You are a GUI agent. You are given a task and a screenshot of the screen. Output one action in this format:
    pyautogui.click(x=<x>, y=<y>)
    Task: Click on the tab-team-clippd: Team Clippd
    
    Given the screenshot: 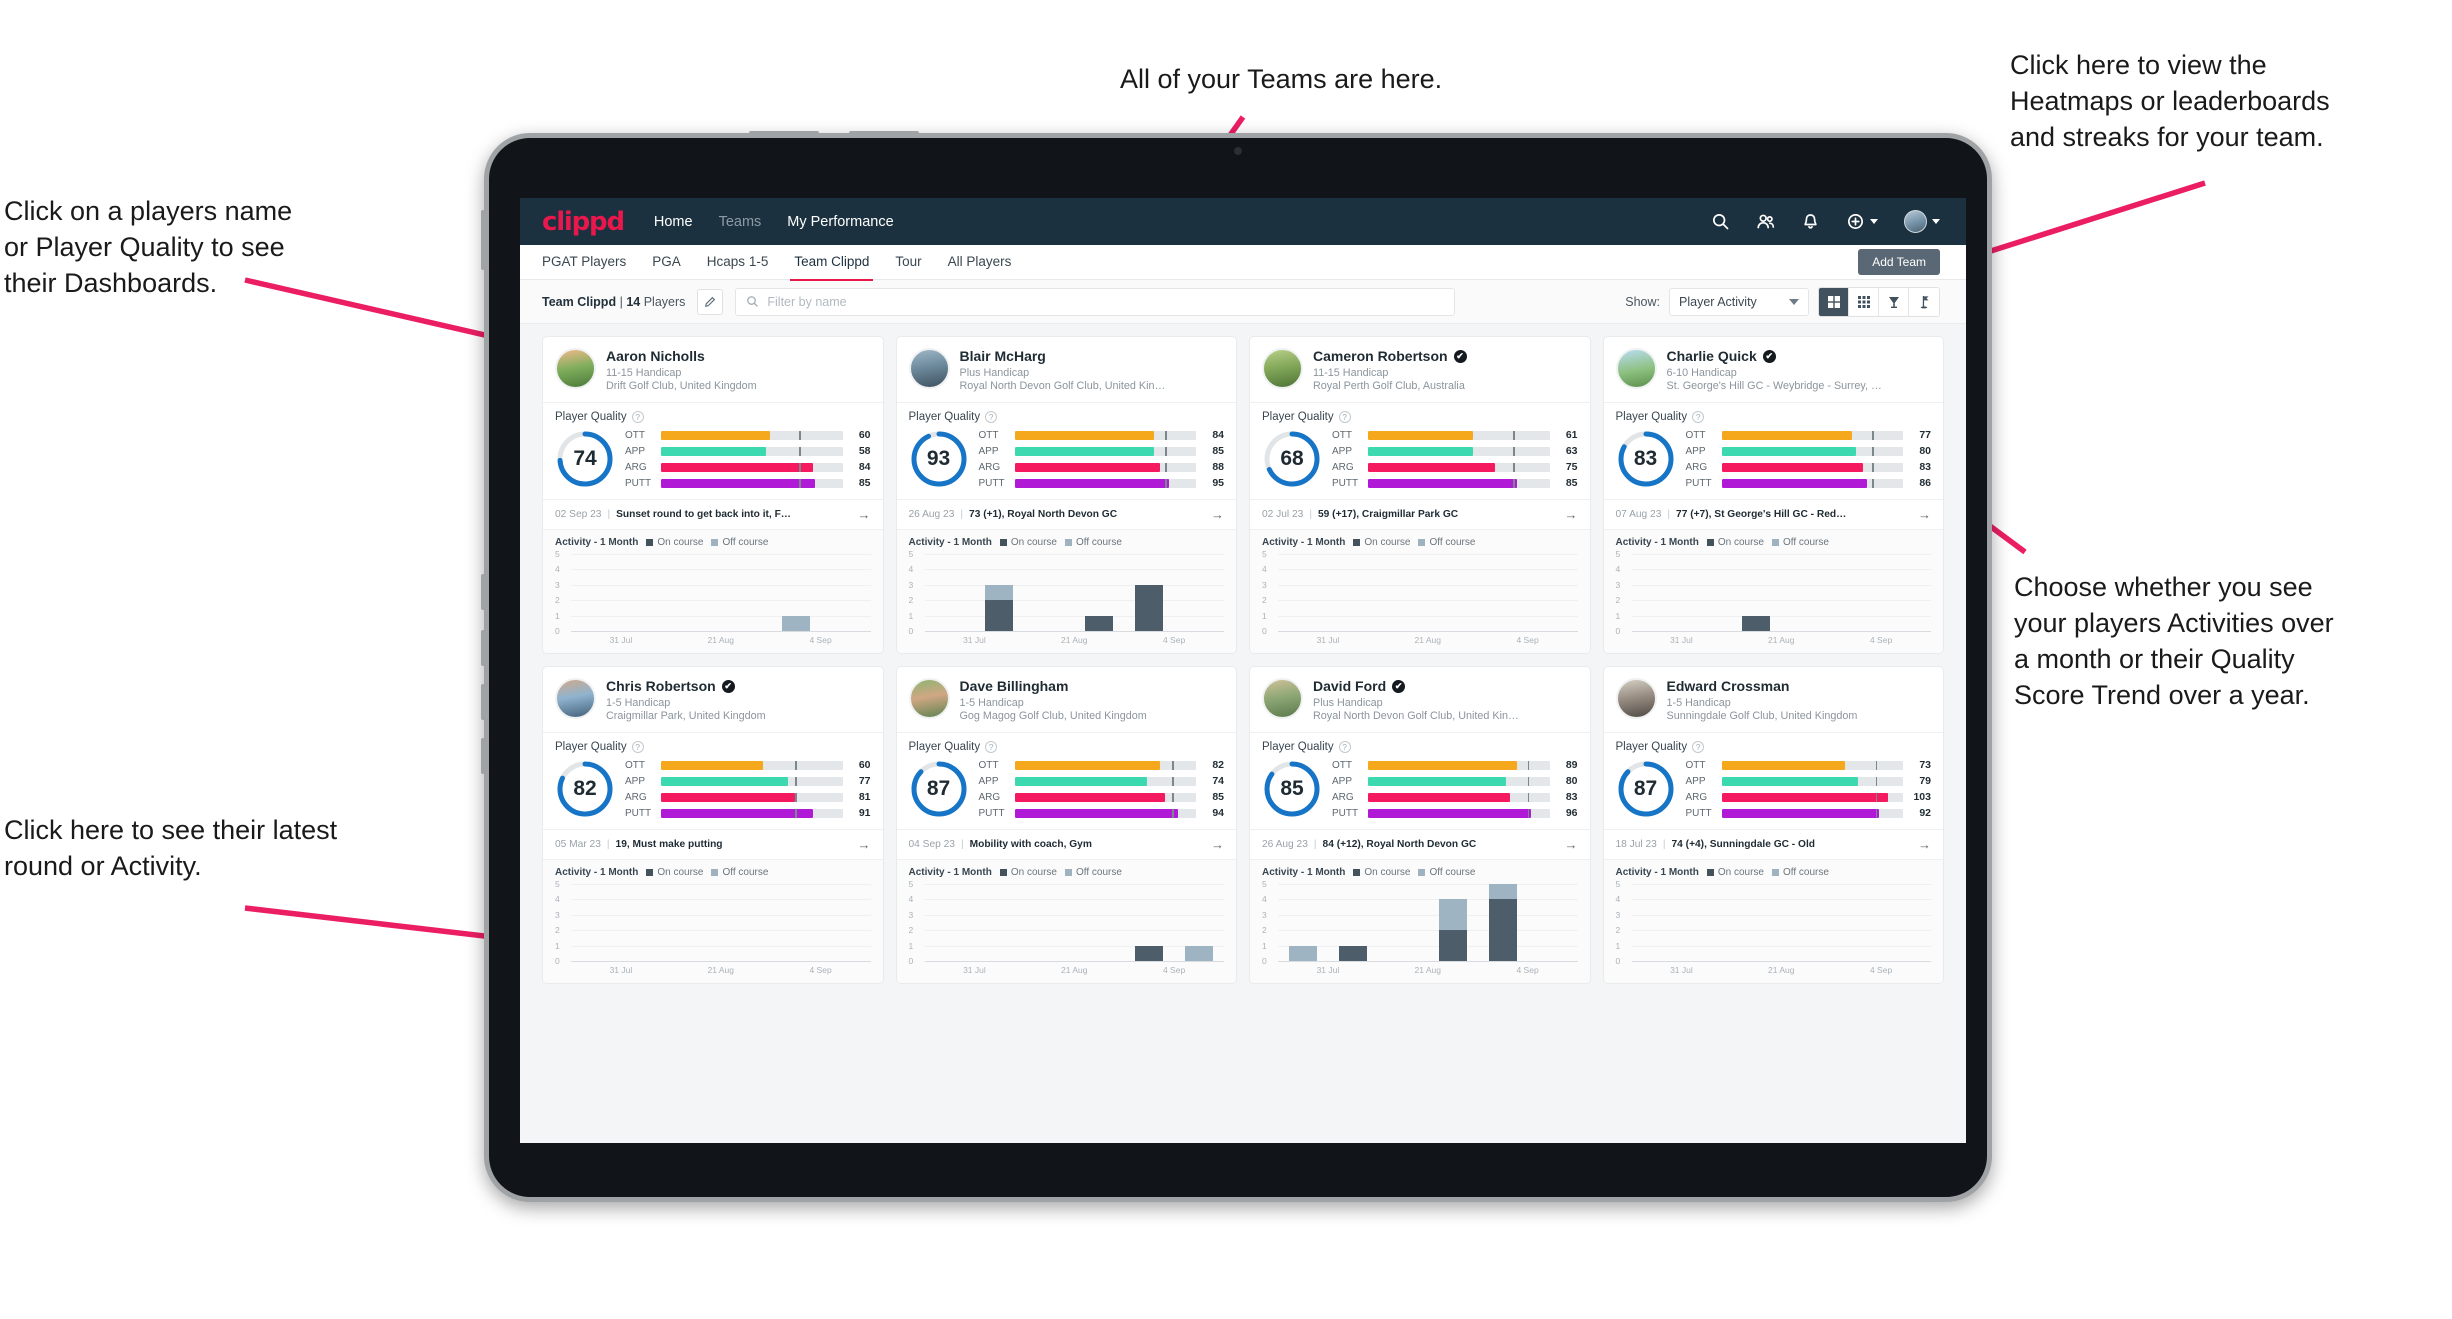 What is the action you would take?
    pyautogui.click(x=832, y=267)
    